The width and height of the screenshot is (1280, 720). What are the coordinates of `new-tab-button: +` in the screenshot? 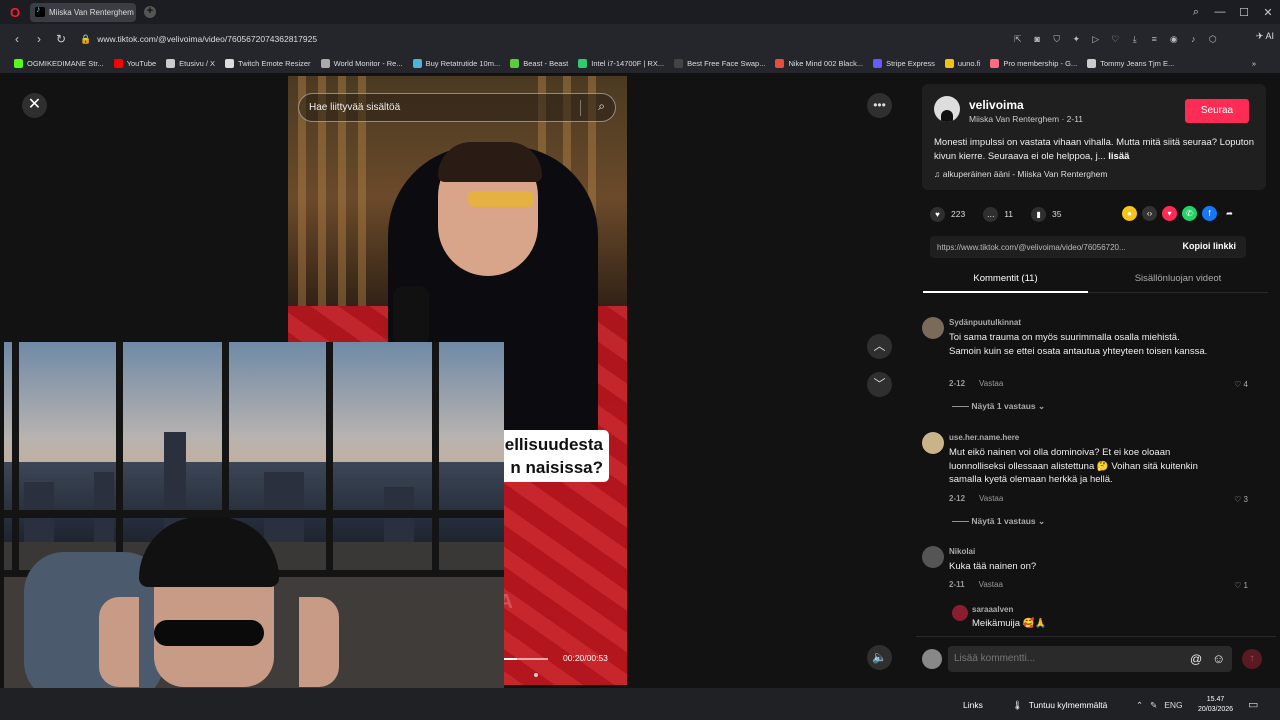 It's located at (150, 12).